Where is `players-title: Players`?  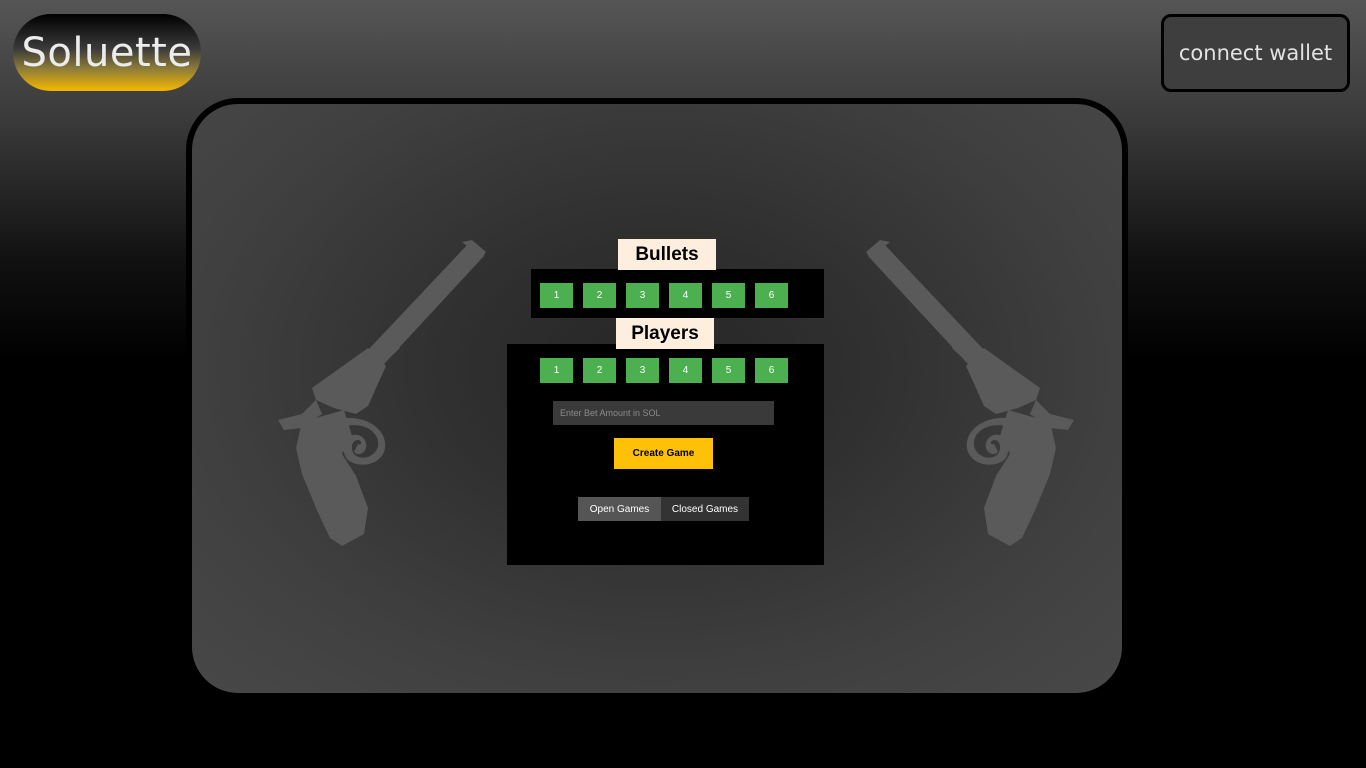 players-title: Players is located at coordinates (665, 333).